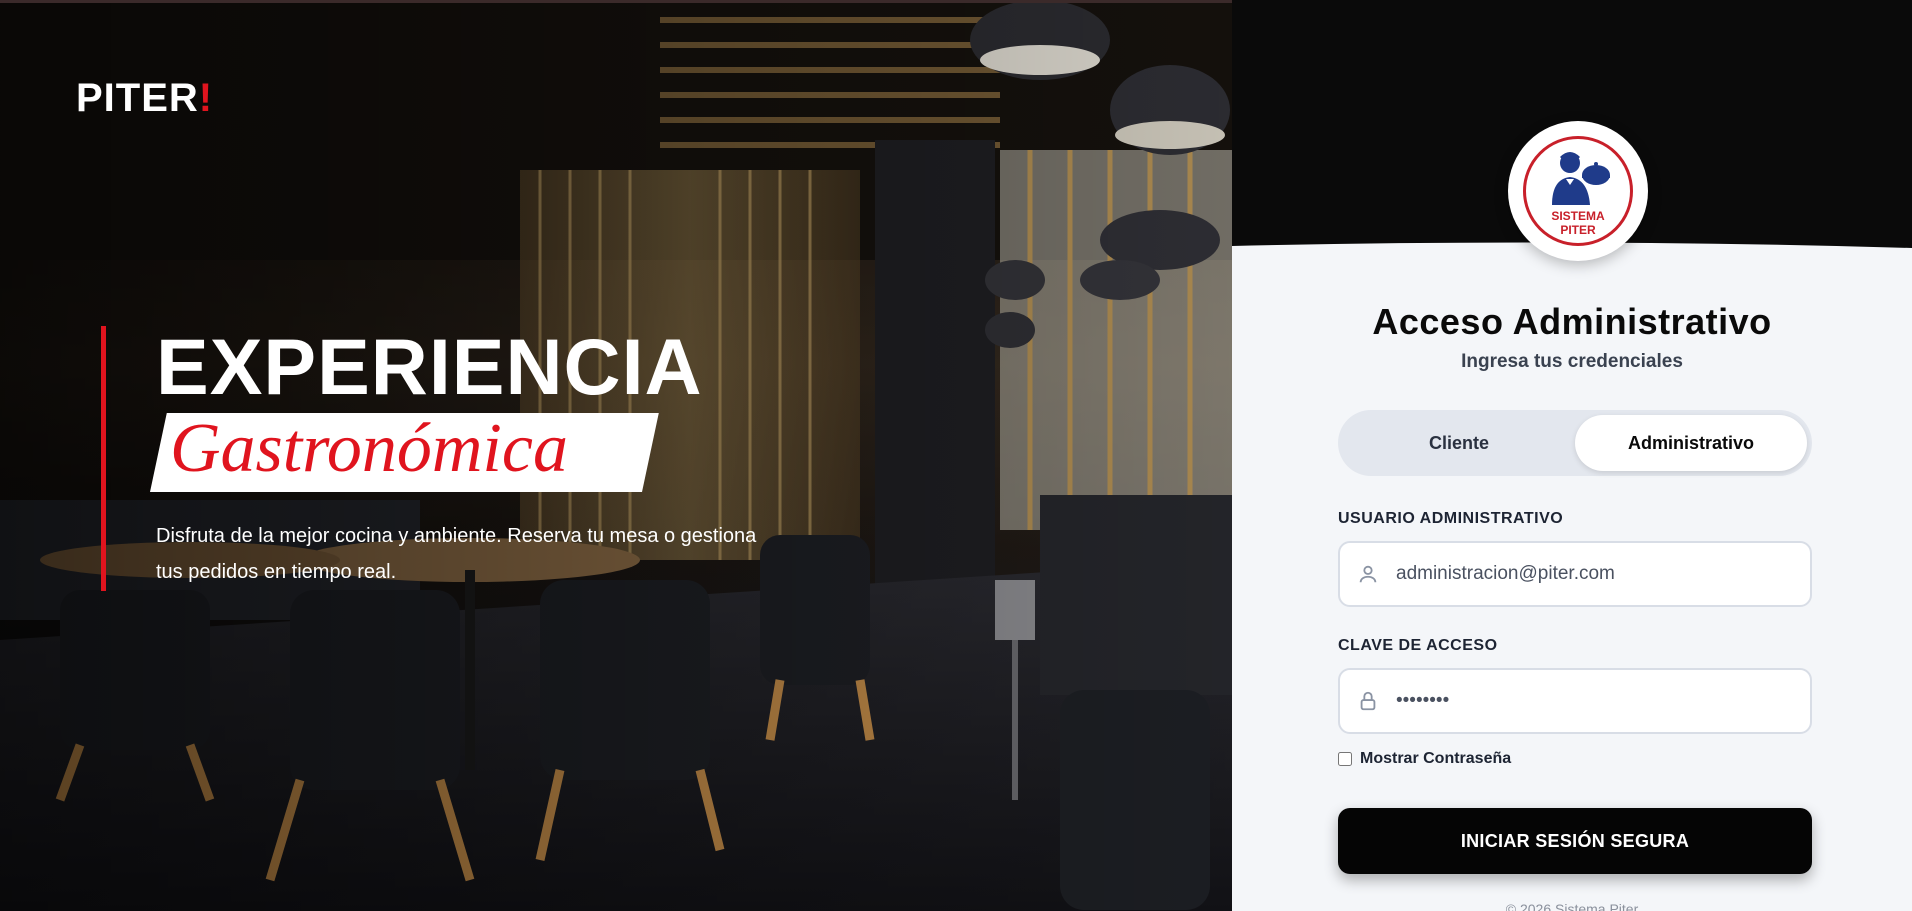 This screenshot has width=1912, height=911. I want to click on logo-badge: SISTEMA PITER, so click(1578, 191).